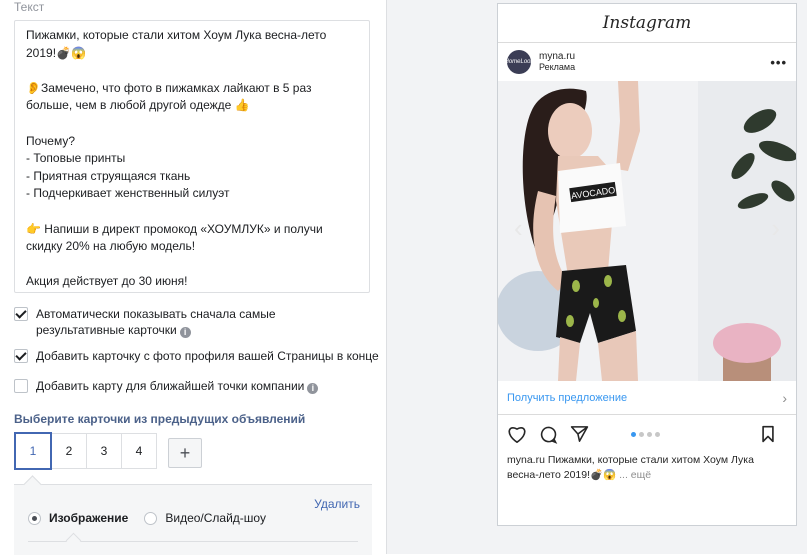  What do you see at coordinates (778, 62) in the screenshot?
I see `more-options-icon: •••` at bounding box center [778, 62].